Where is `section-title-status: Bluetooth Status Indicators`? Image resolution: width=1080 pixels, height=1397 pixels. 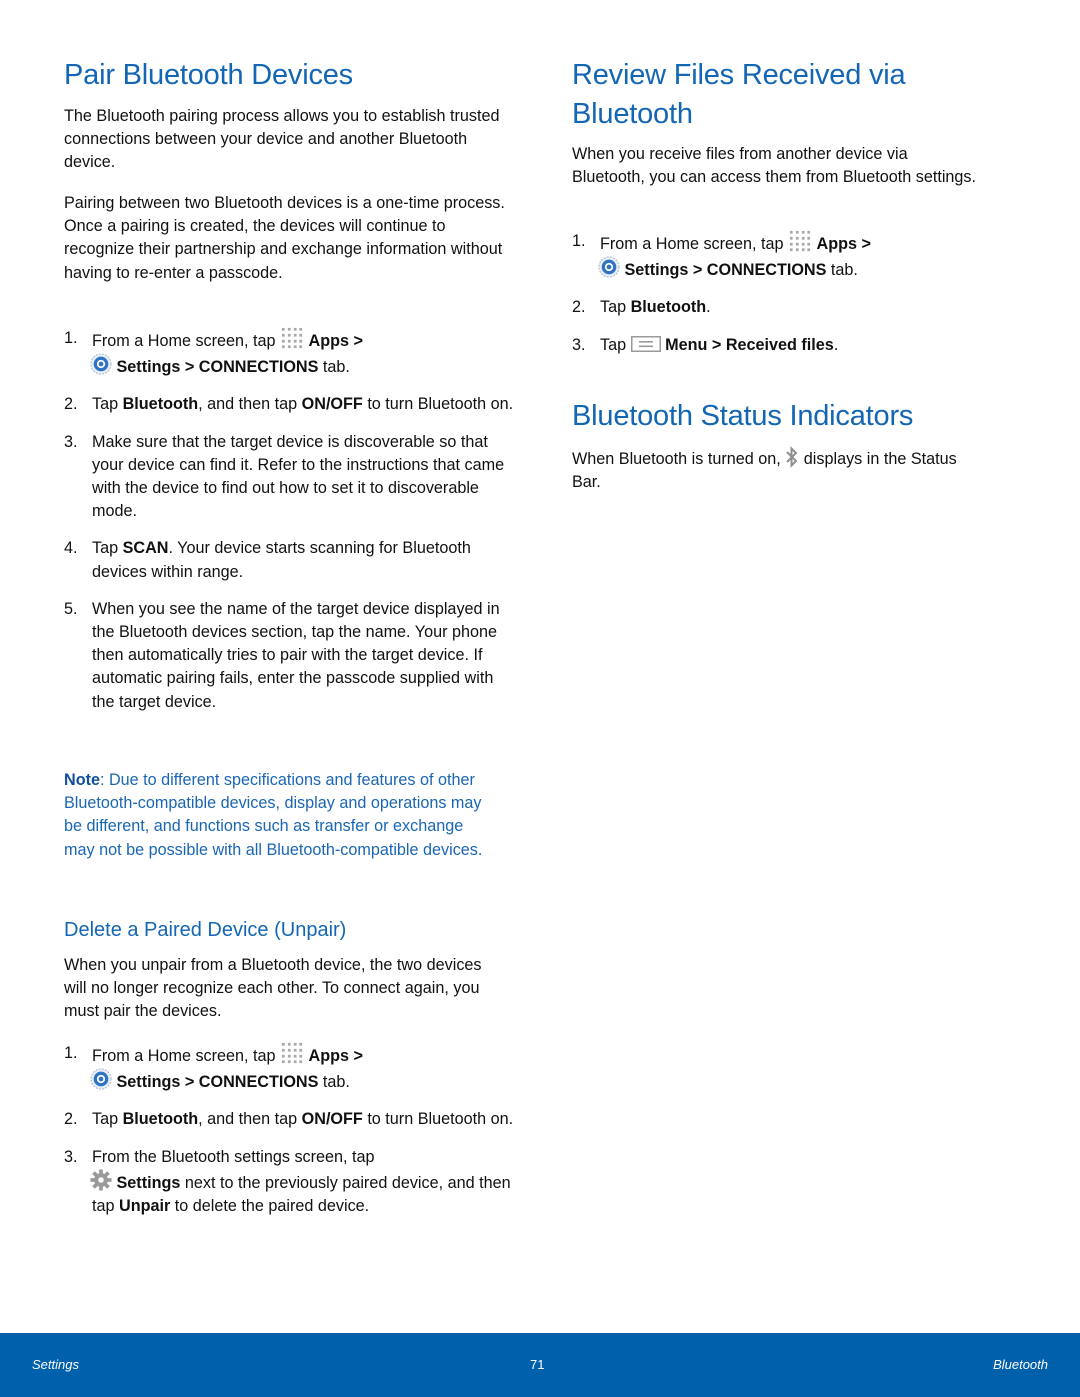 section-title-status: Bluetooth Status Indicators is located at coordinates (743, 416).